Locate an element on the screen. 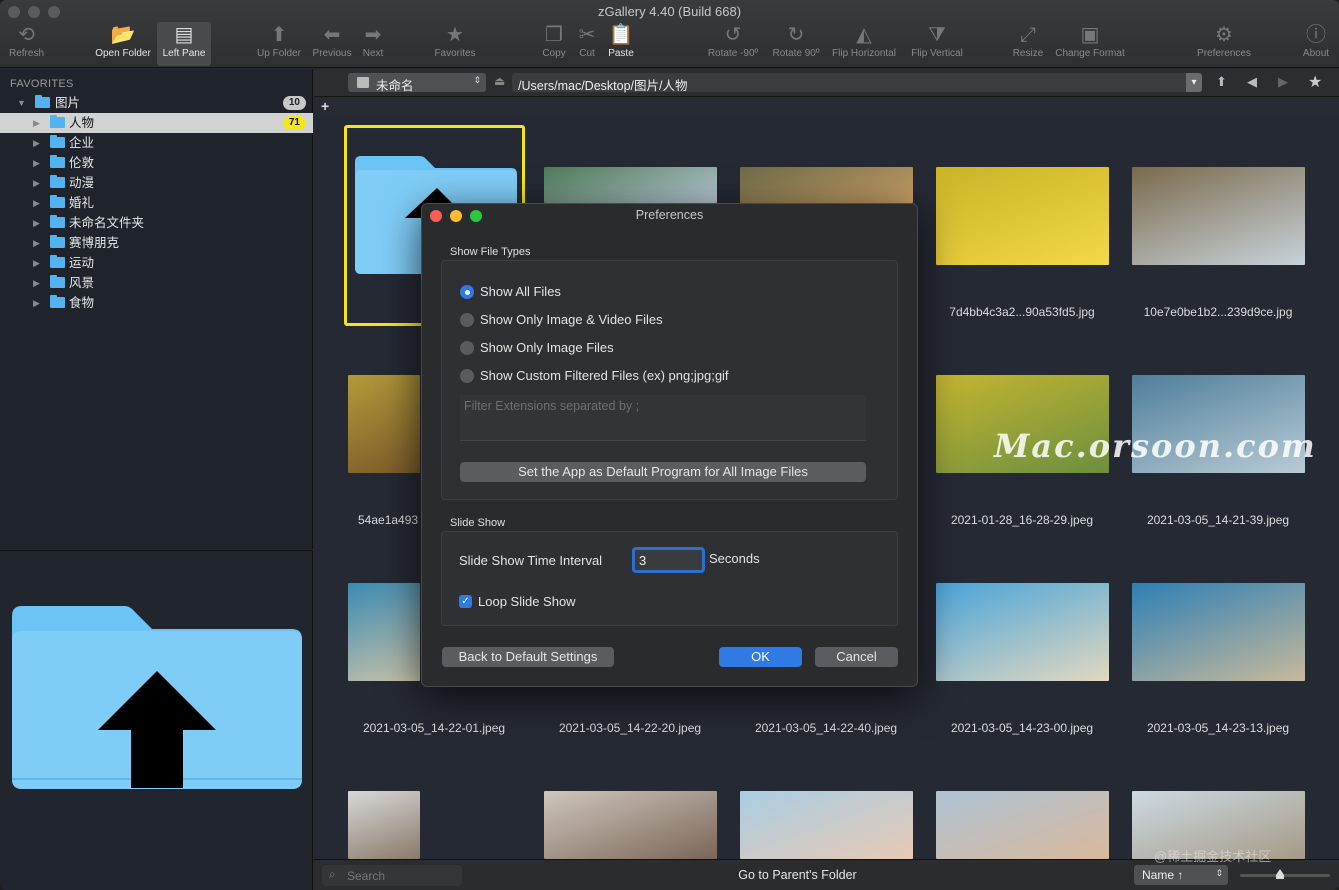 This screenshot has width=1339, height=890. sidebar-item: ▶ 未命名文件夹 is located at coordinates (156, 223).